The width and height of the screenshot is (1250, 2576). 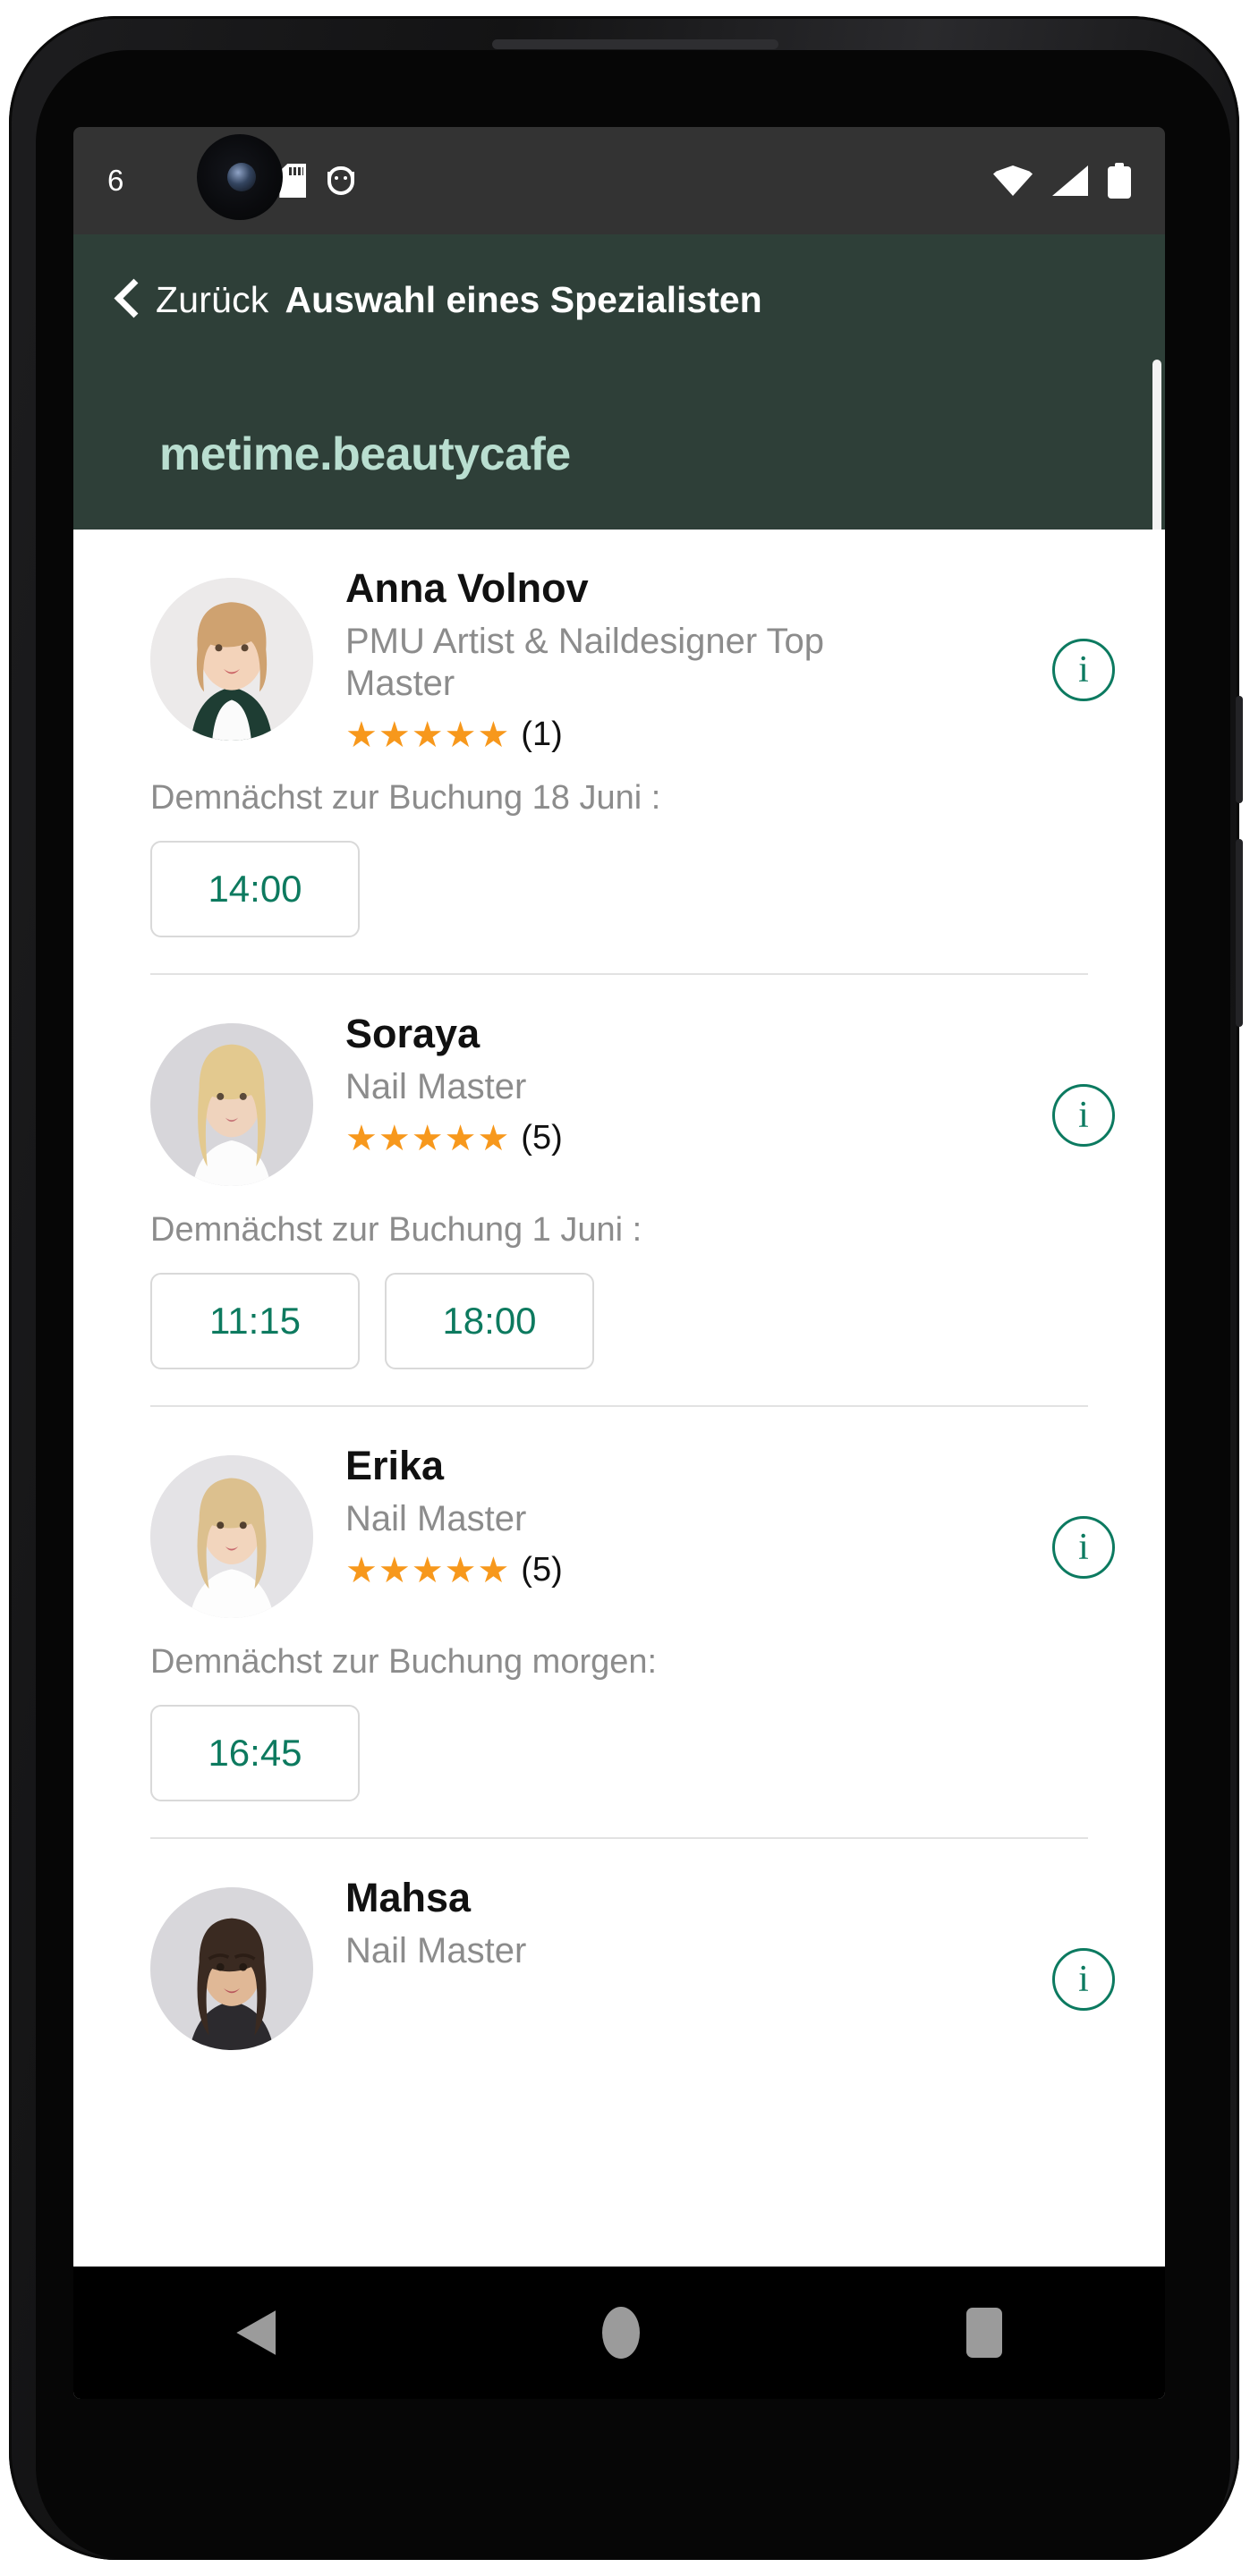 What do you see at coordinates (489, 1321) in the screenshot?
I see `time-slot-button: 18:00` at bounding box center [489, 1321].